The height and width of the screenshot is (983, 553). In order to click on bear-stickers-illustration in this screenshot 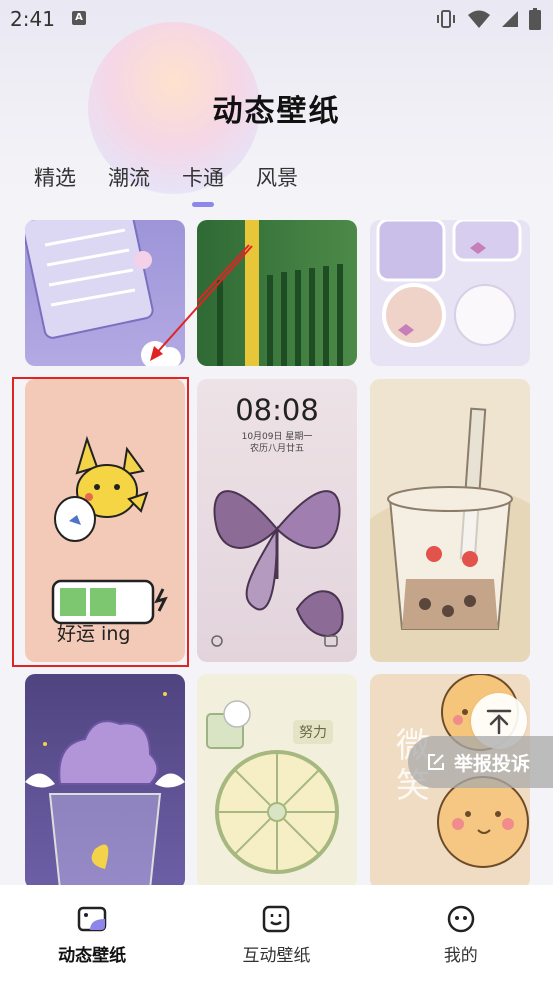, I will do `click(449, 283)`.